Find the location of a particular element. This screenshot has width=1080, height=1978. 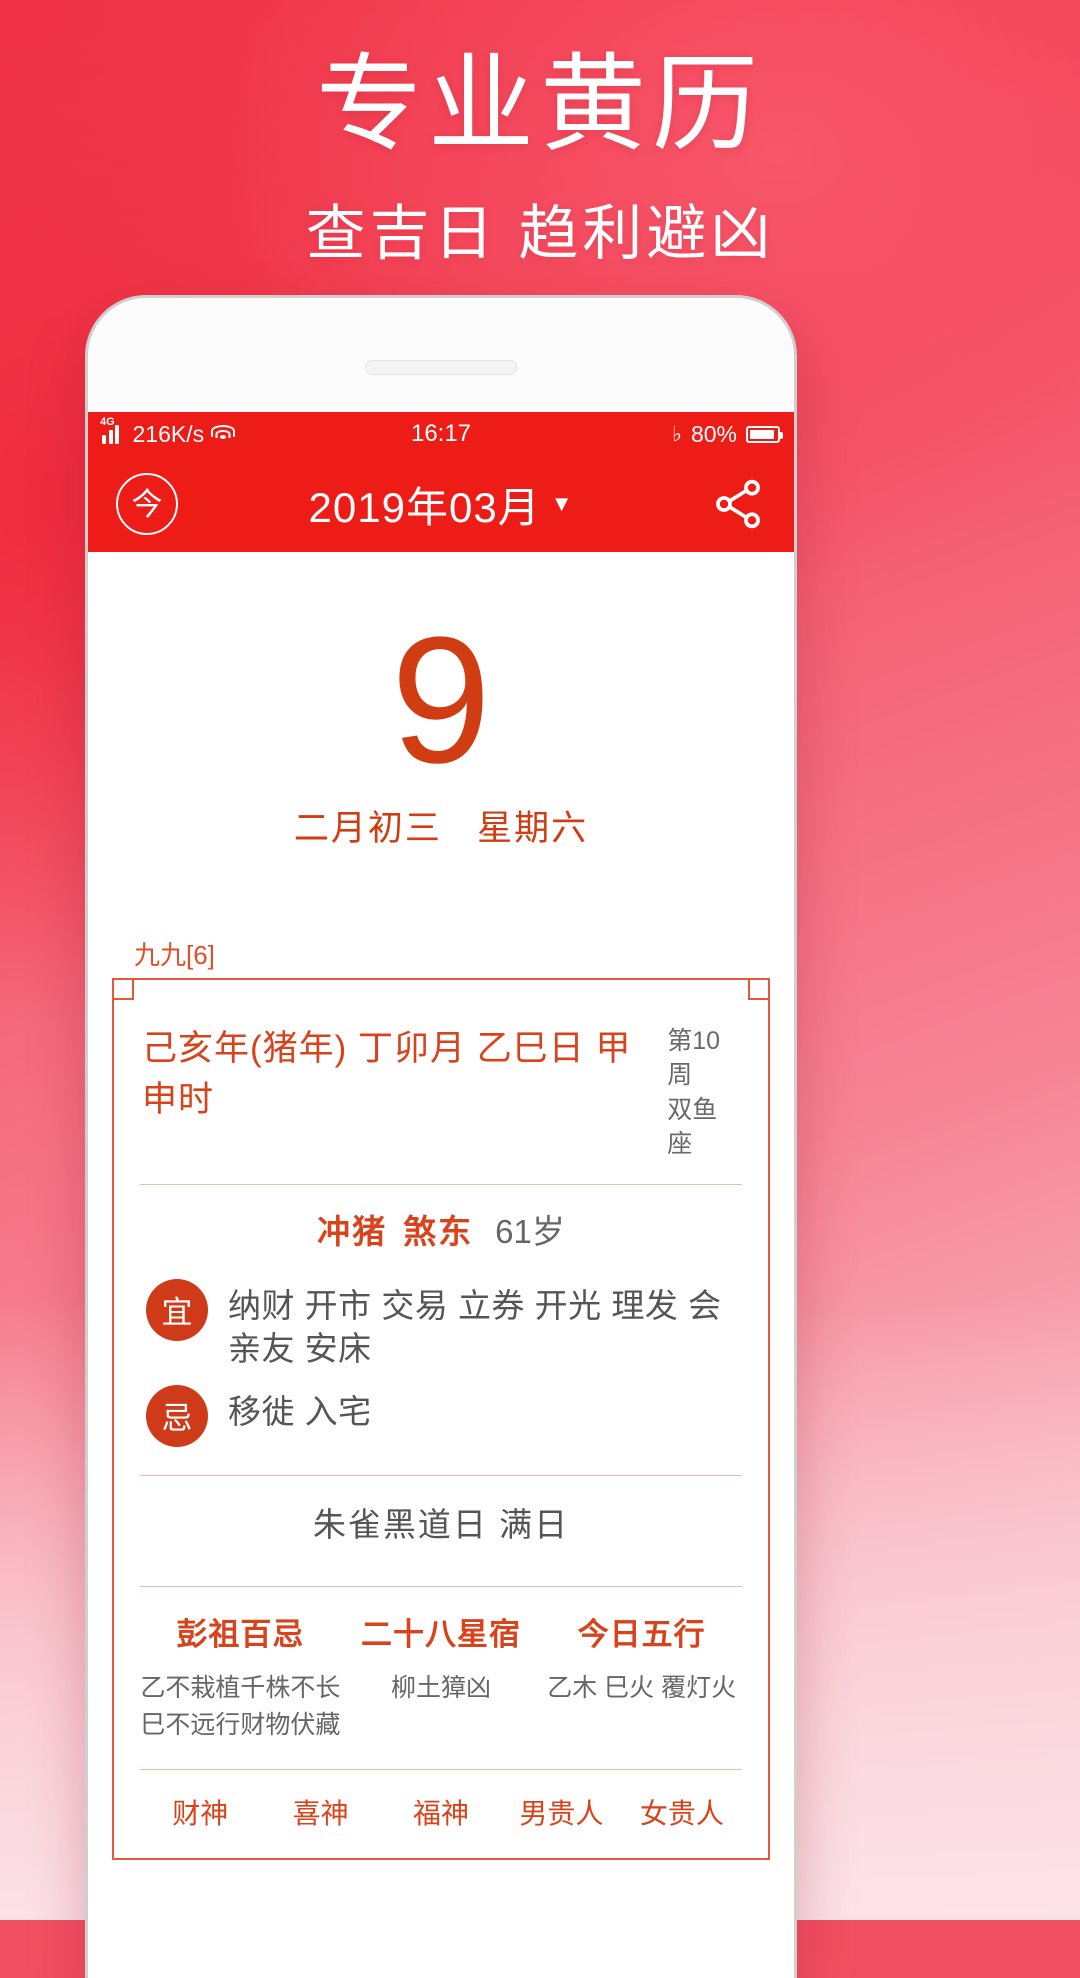

share-button is located at coordinates (738, 504).